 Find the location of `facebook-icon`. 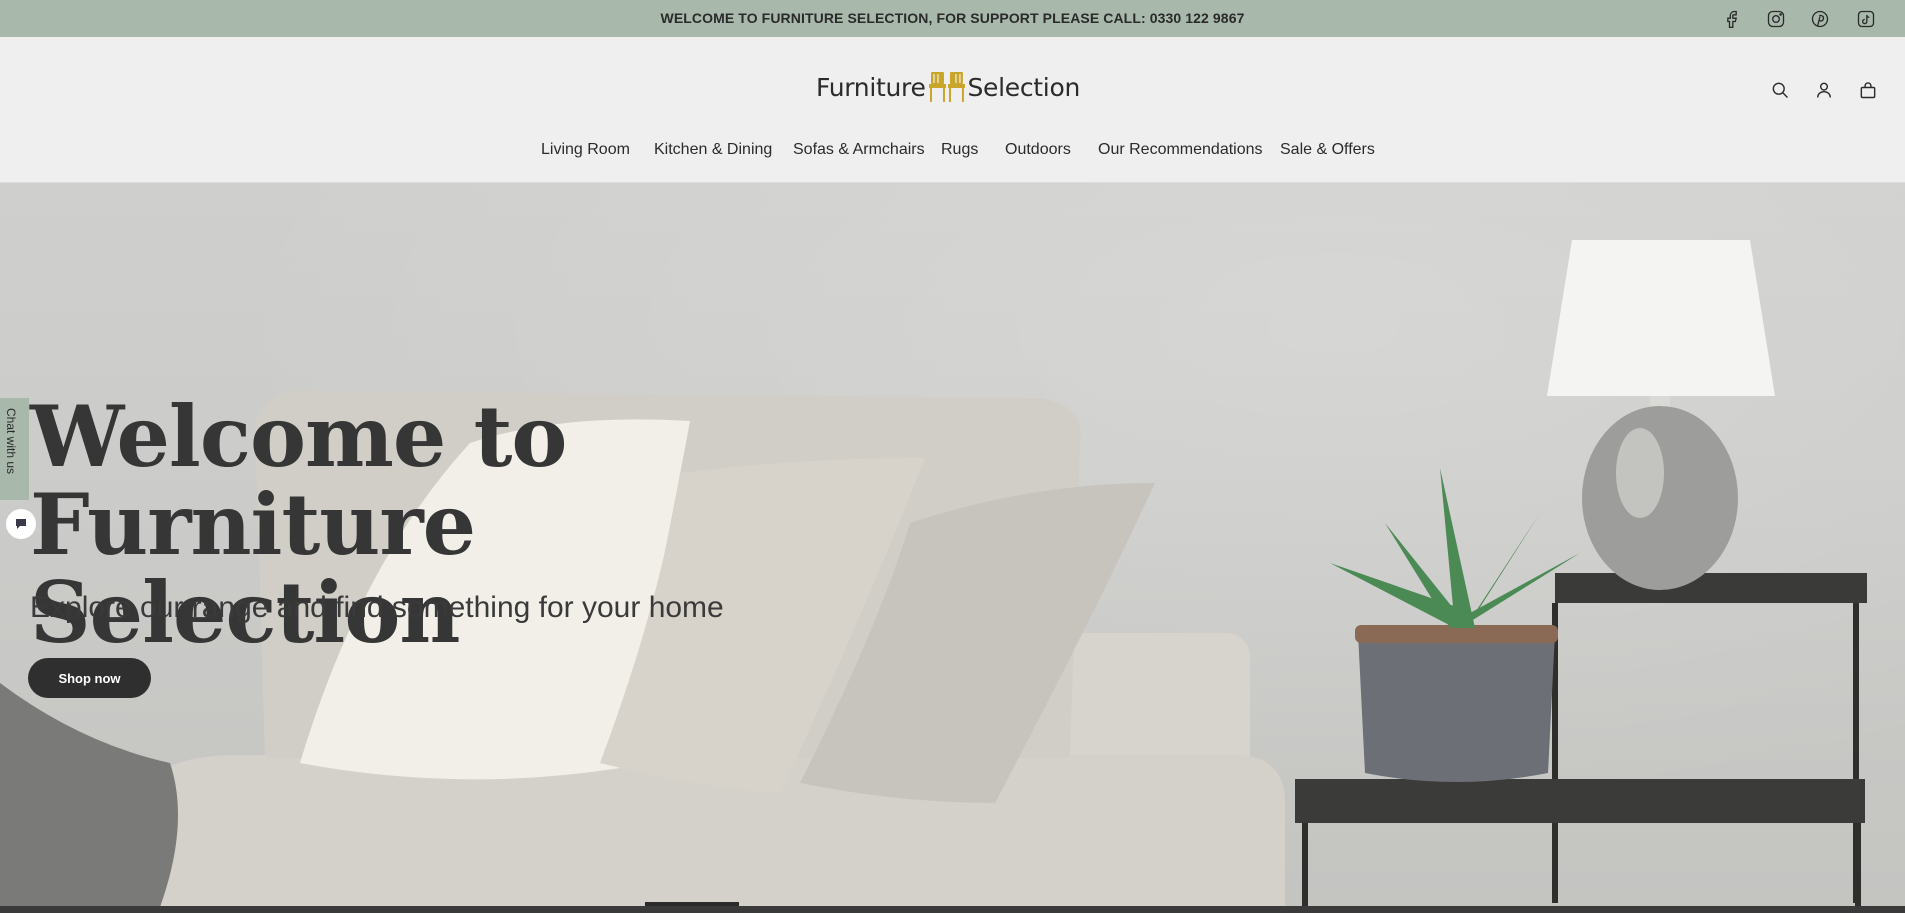

facebook-icon is located at coordinates (1732, 19).